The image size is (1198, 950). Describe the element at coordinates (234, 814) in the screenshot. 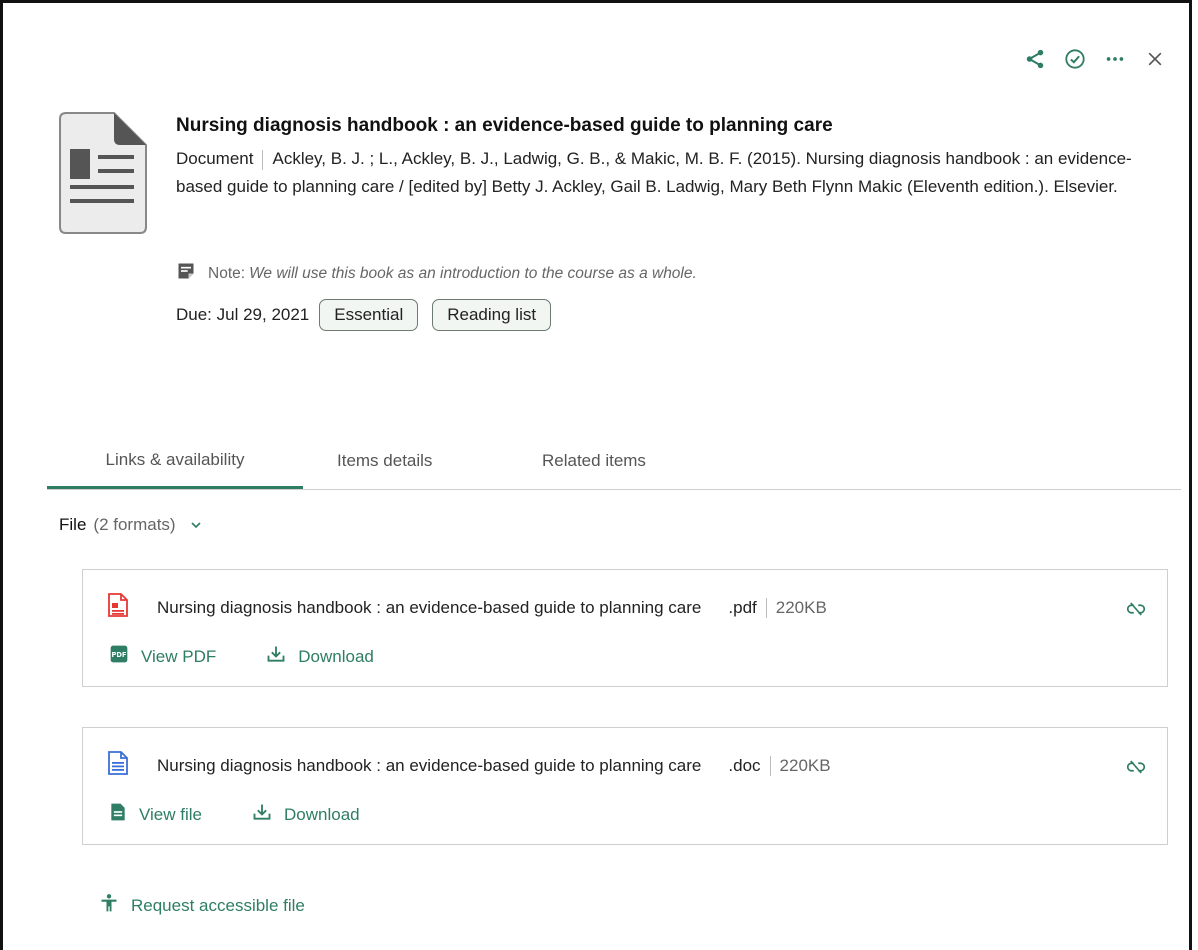

I see `file-actions: View file Download` at that location.